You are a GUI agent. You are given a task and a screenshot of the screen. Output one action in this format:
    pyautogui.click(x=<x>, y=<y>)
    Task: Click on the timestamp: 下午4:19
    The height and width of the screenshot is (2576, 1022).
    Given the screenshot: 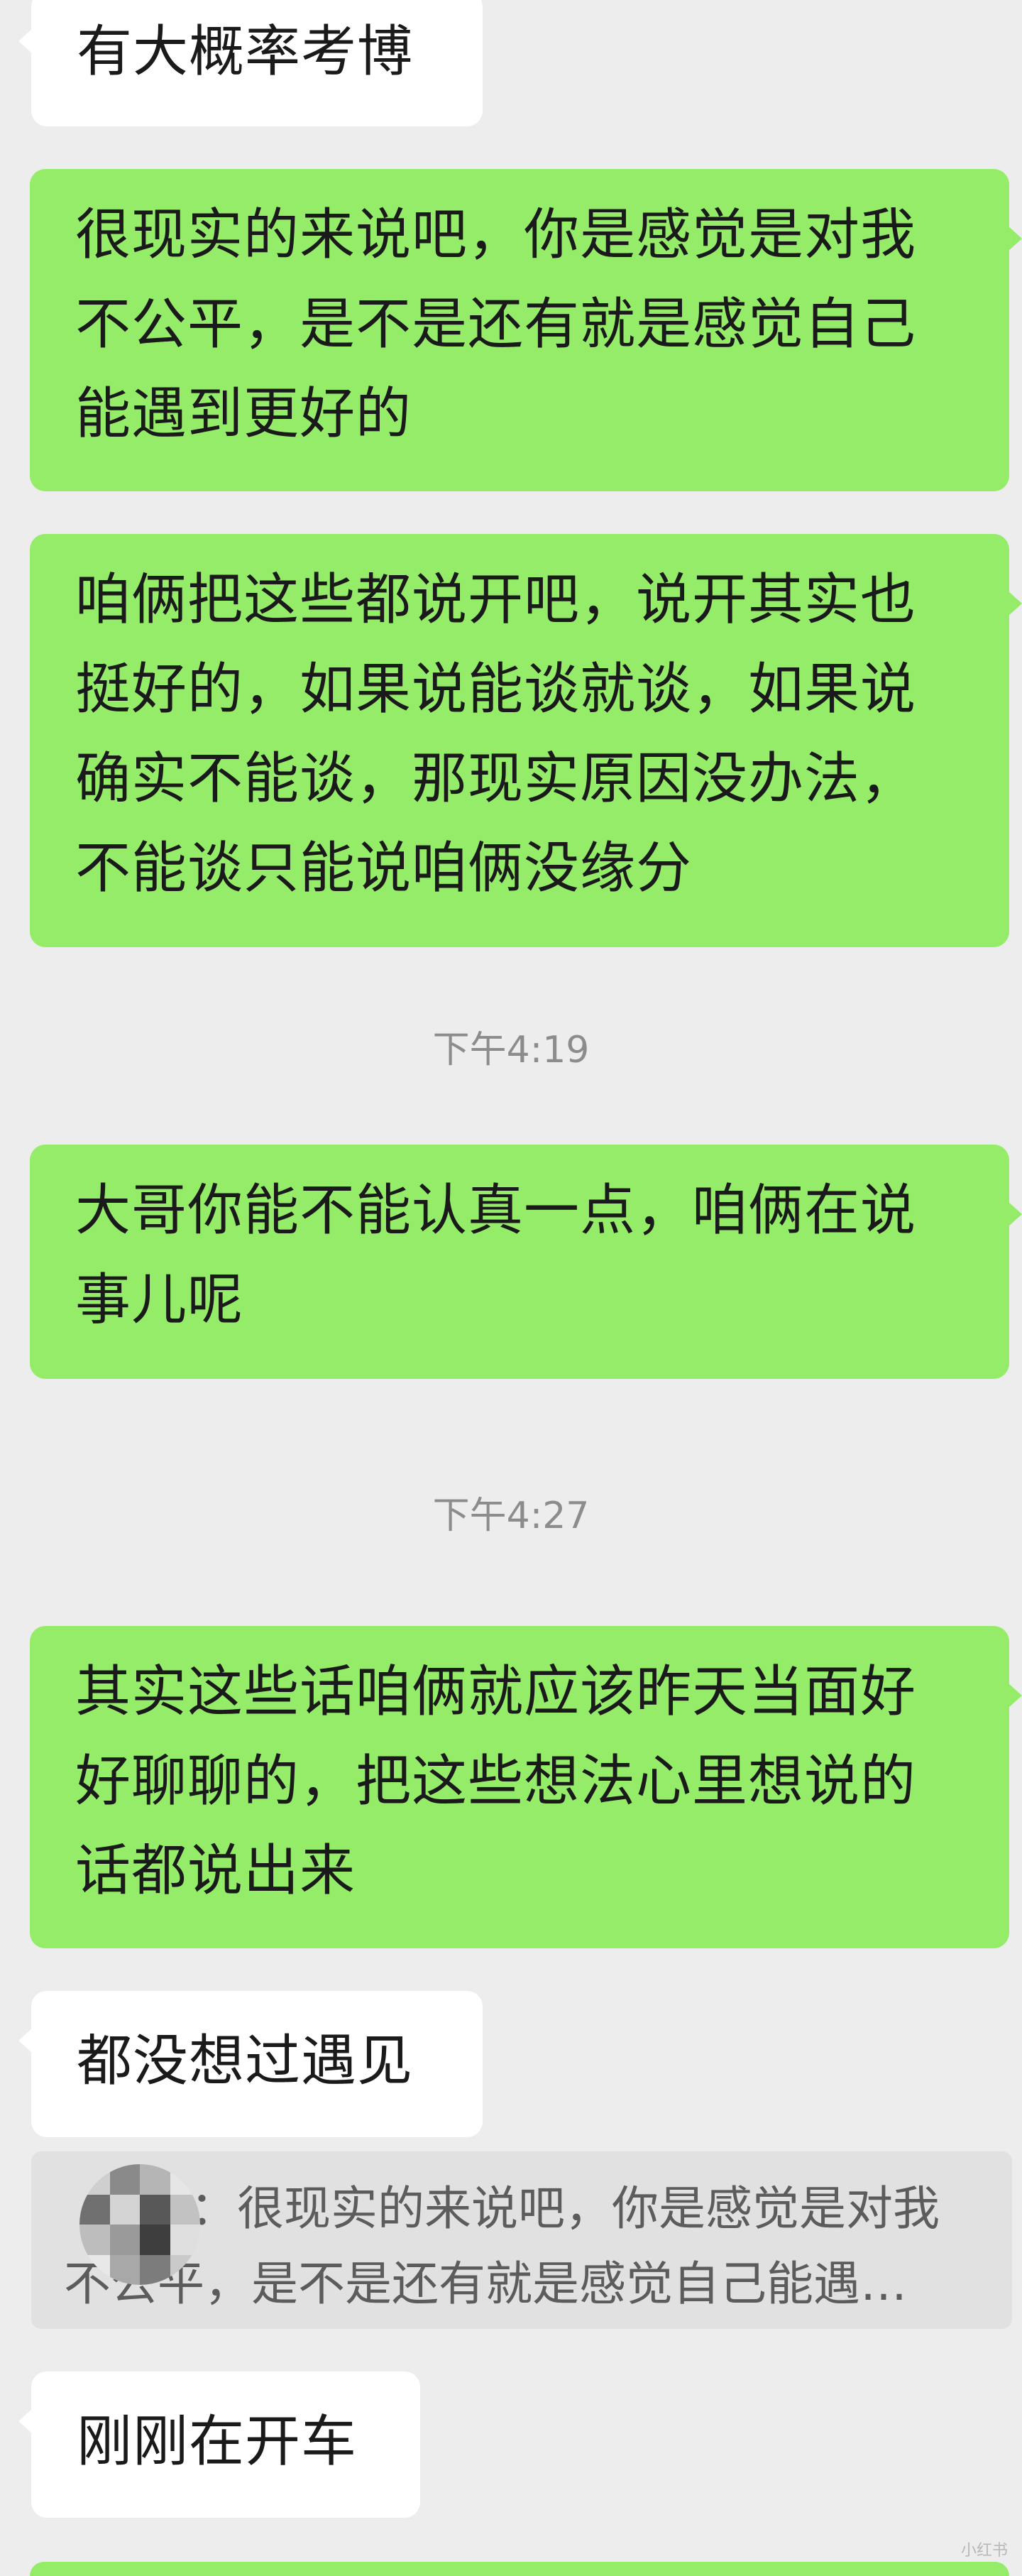 What is the action you would take?
    pyautogui.click(x=511, y=1050)
    